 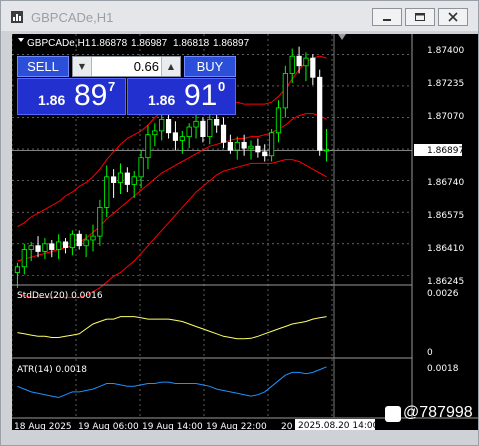 I want to click on lot-size-input, so click(x=126, y=66).